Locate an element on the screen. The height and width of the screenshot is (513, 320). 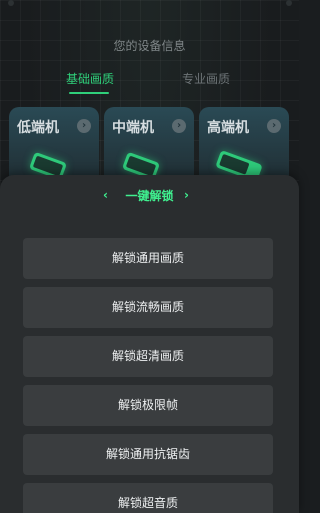
sheet-title: 一键解锁 is located at coordinates (149, 196).